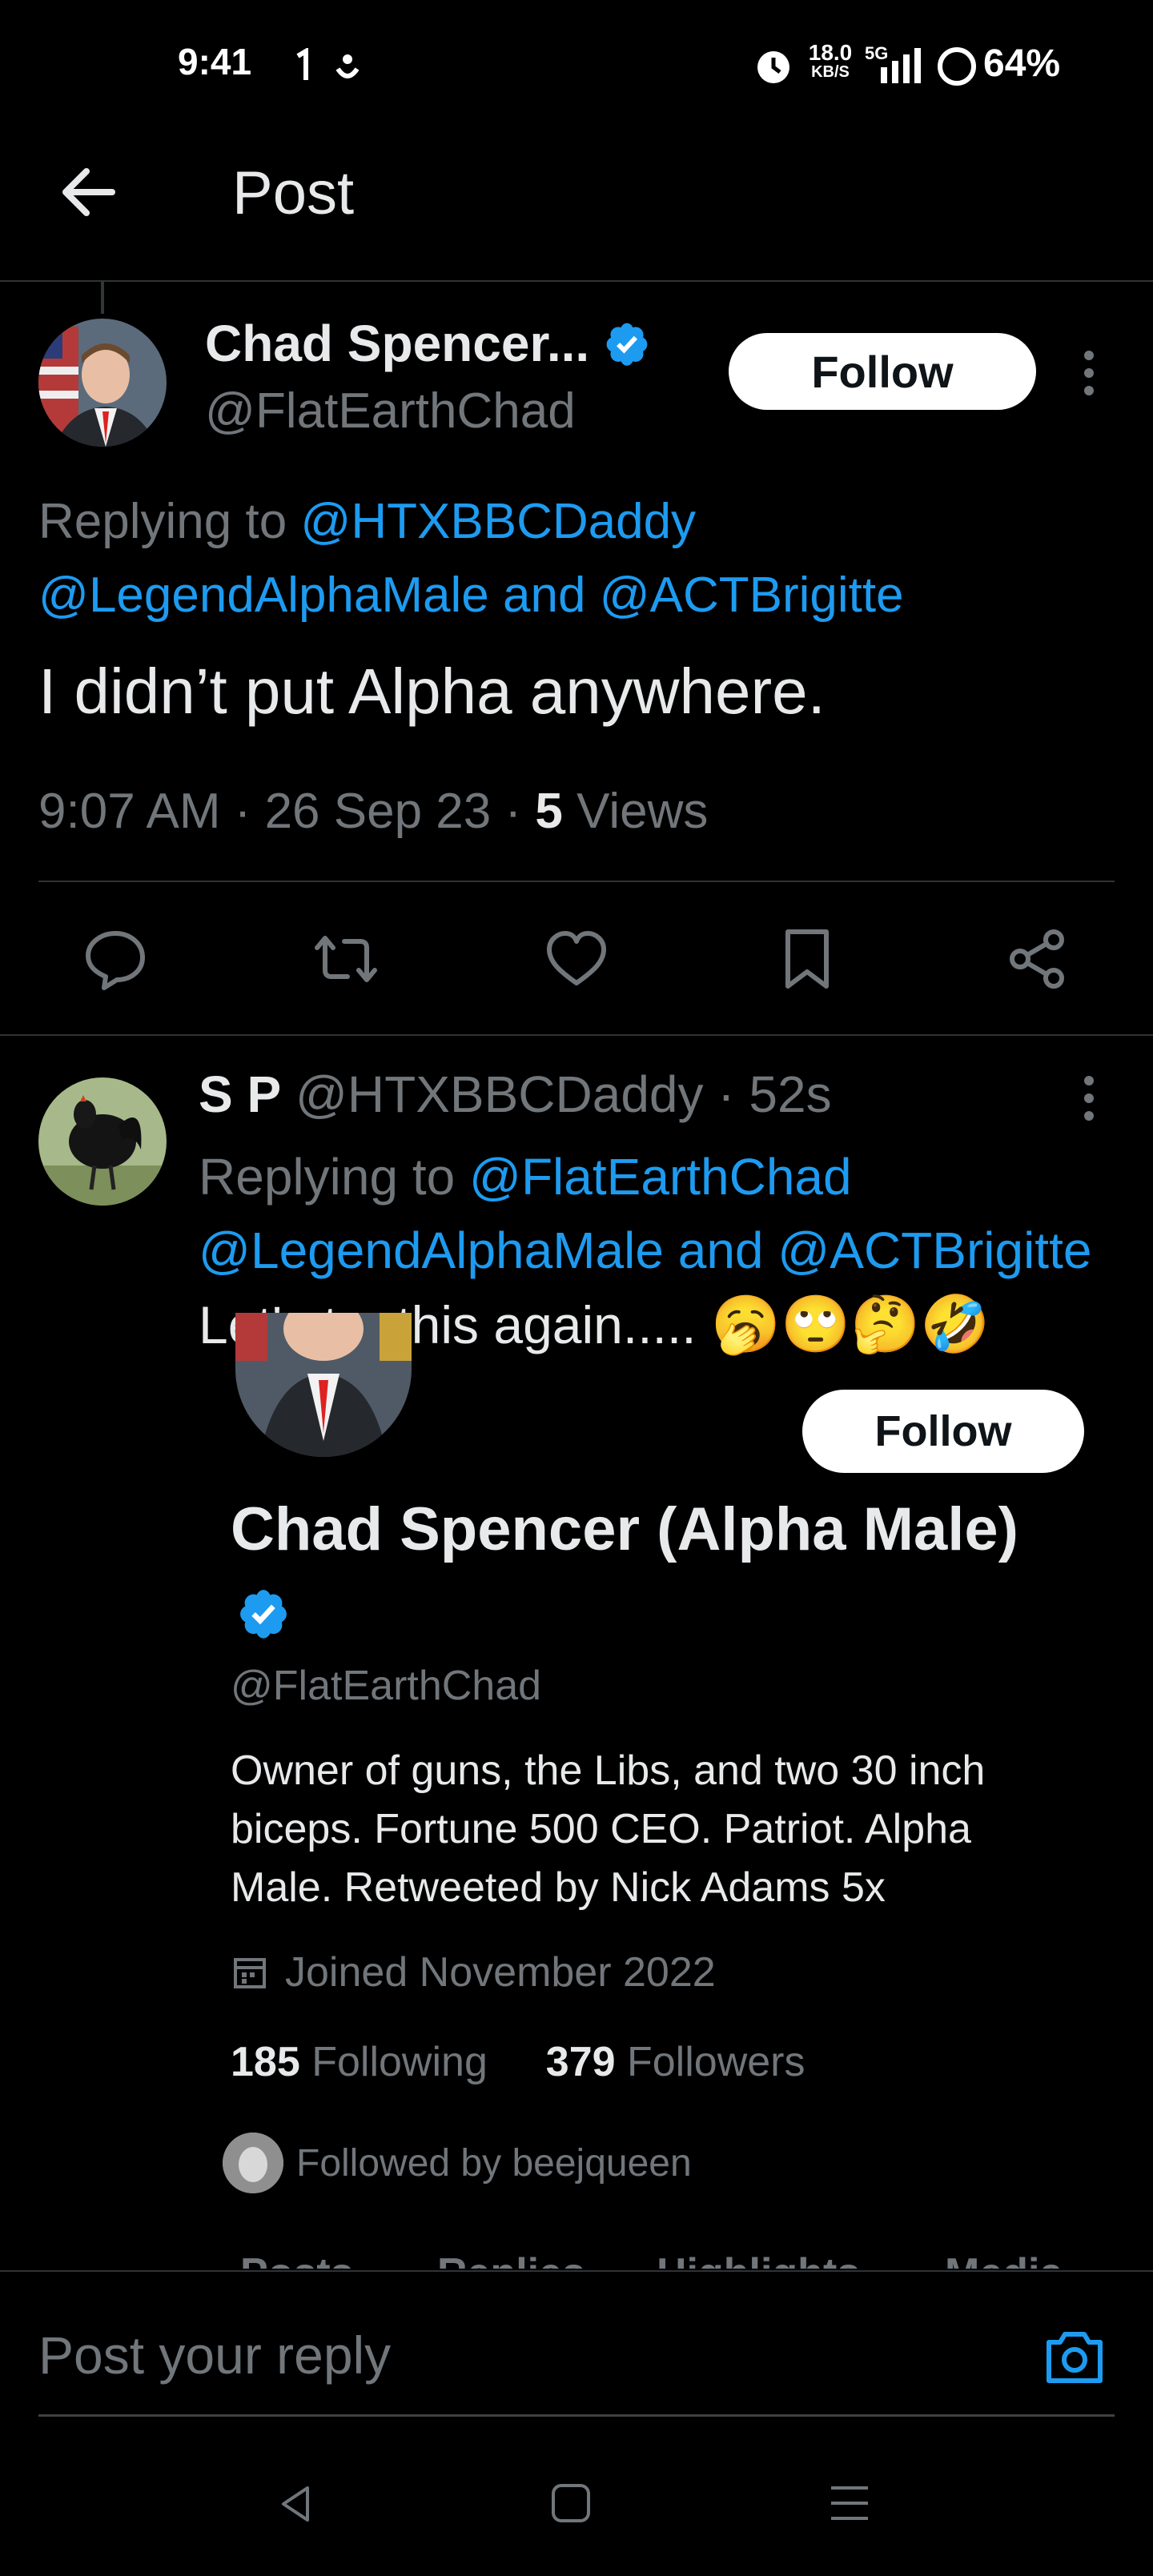 The width and height of the screenshot is (1153, 2576). Describe the element at coordinates (943, 1431) in the screenshot. I see `embedded-follow-button: Follow` at that location.